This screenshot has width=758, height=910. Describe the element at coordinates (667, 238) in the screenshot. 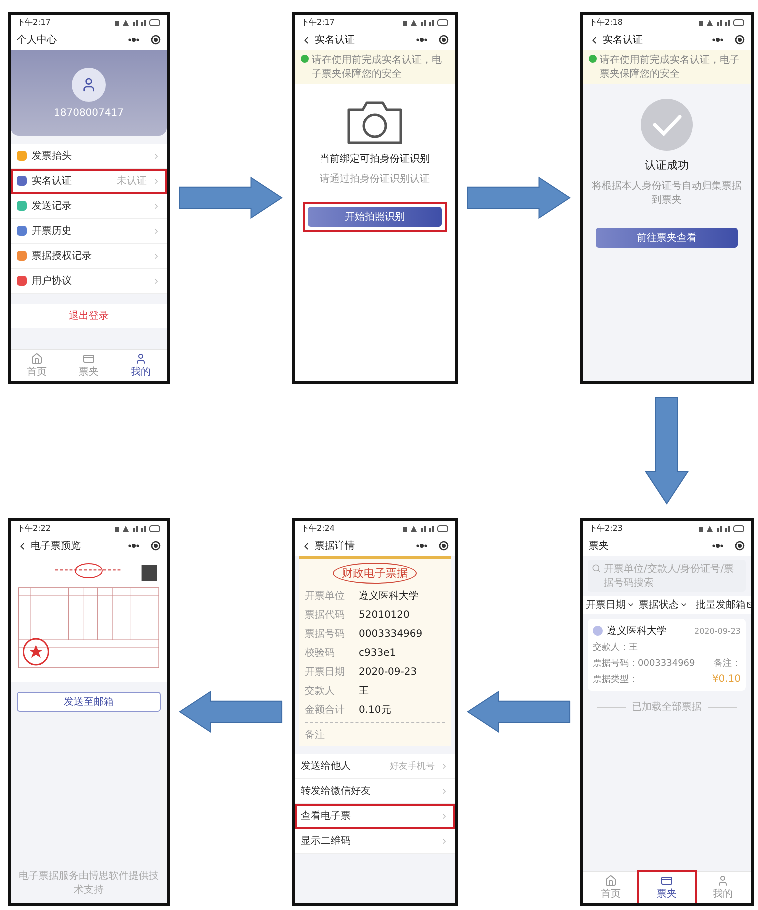

I see `view-wallet-button: 前往票夹查看` at that location.